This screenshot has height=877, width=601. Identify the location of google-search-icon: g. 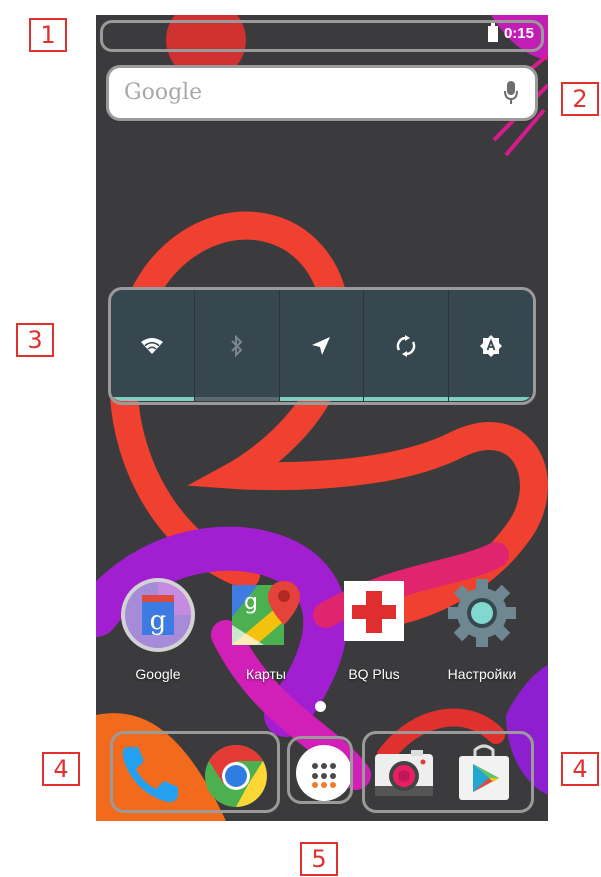
(158, 615).